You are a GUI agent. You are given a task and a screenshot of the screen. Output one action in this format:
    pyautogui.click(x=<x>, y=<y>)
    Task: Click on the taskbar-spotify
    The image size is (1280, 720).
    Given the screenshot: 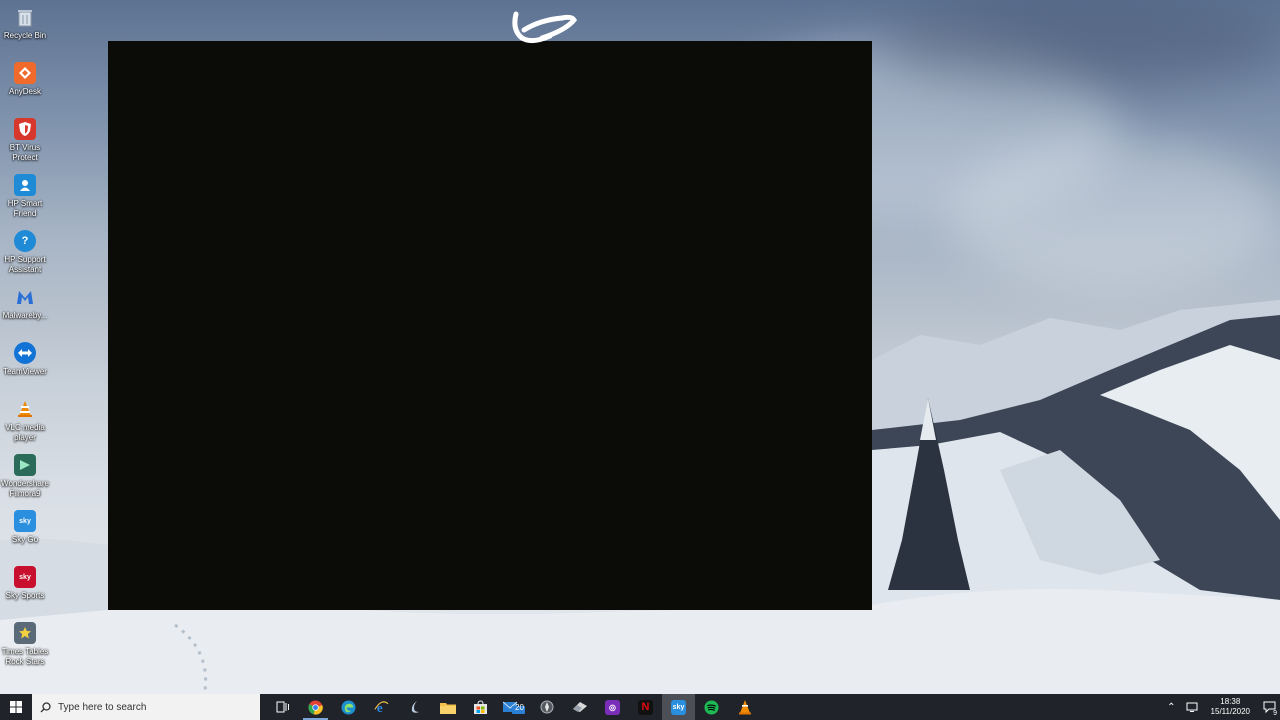 What is the action you would take?
    pyautogui.click(x=711, y=707)
    